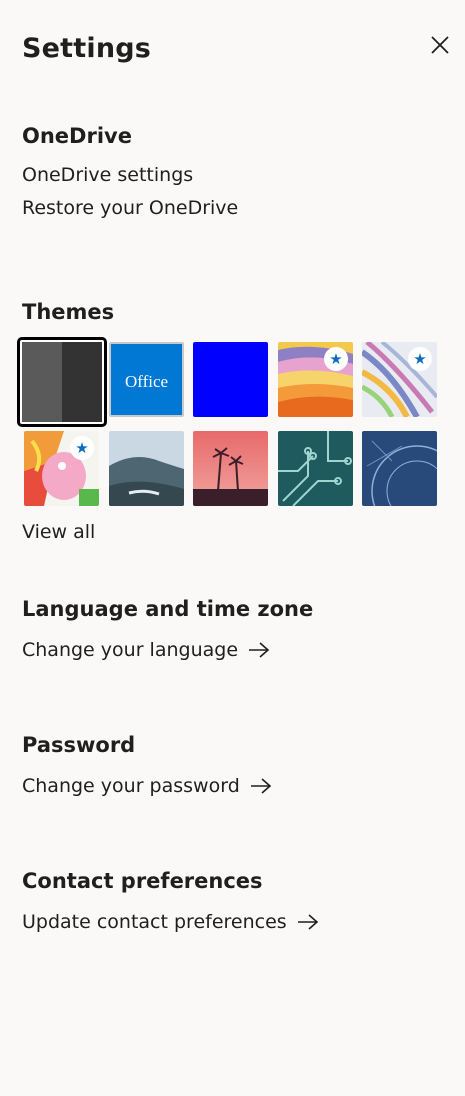  I want to click on theme-circuit-board, so click(315, 468).